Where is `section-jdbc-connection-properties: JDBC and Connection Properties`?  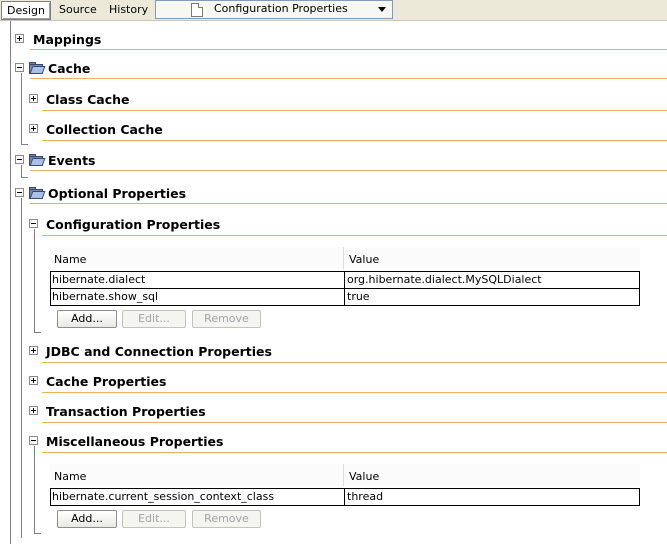
section-jdbc-connection-properties: JDBC and Connection Properties is located at coordinates (159, 351).